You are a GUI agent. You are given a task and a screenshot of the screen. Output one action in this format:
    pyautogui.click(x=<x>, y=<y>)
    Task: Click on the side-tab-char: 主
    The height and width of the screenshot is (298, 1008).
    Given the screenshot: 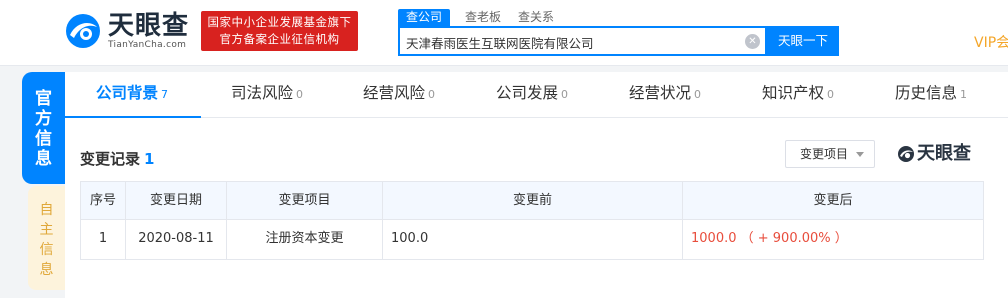 What is the action you would take?
    pyautogui.click(x=46, y=230)
    